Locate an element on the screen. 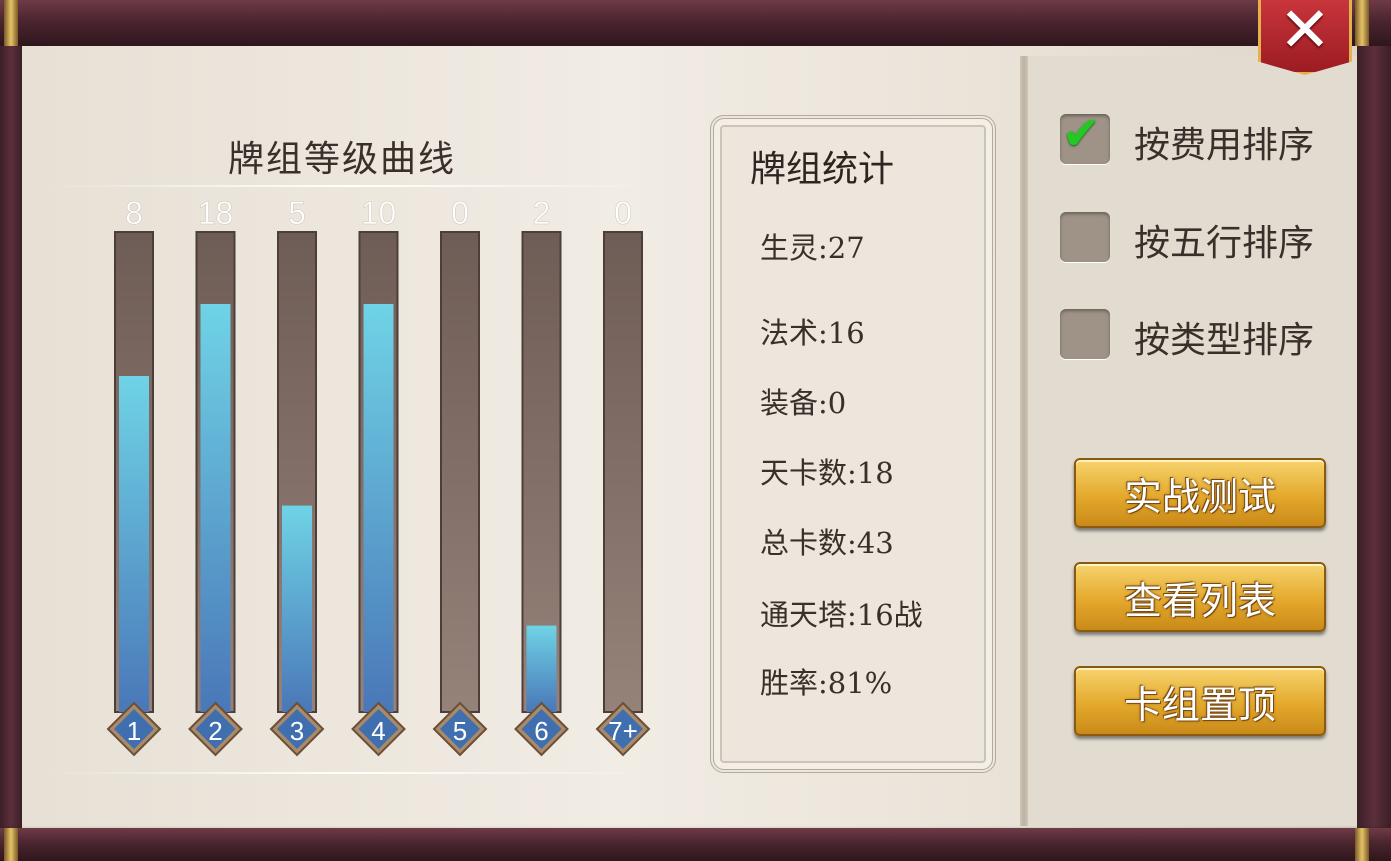 The height and width of the screenshot is (861, 1391). sort-by-element-option: 按五行排序 is located at coordinates (1200, 236).